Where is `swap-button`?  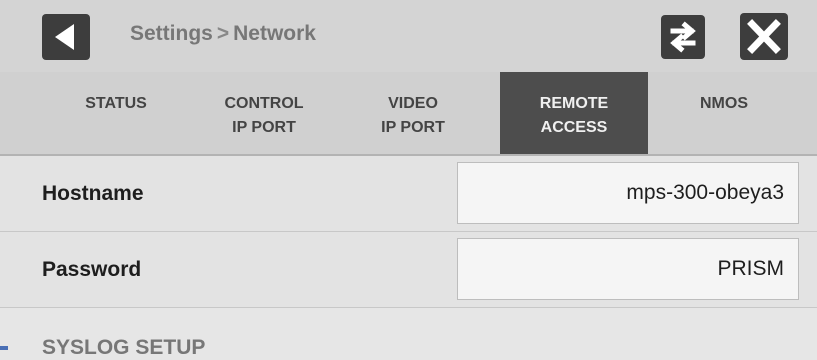 swap-button is located at coordinates (683, 37).